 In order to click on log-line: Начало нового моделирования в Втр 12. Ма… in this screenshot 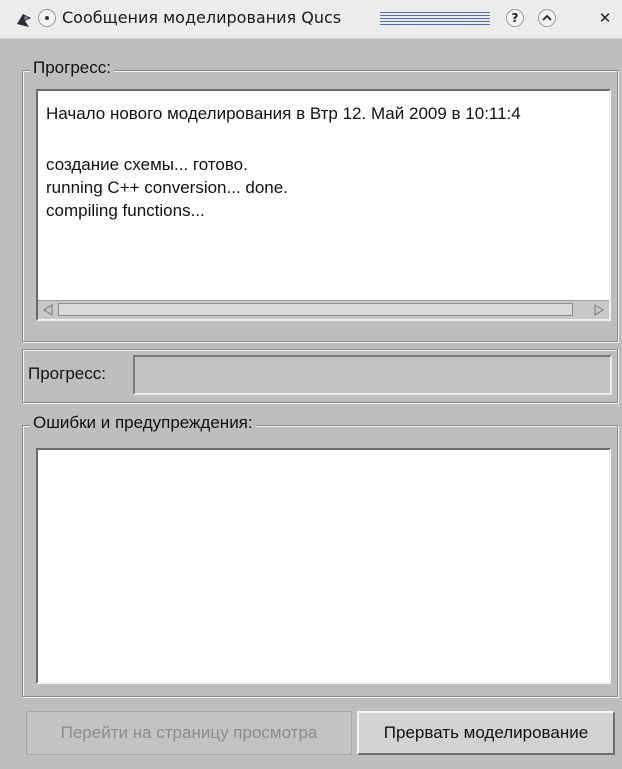, I will do `click(283, 113)`.